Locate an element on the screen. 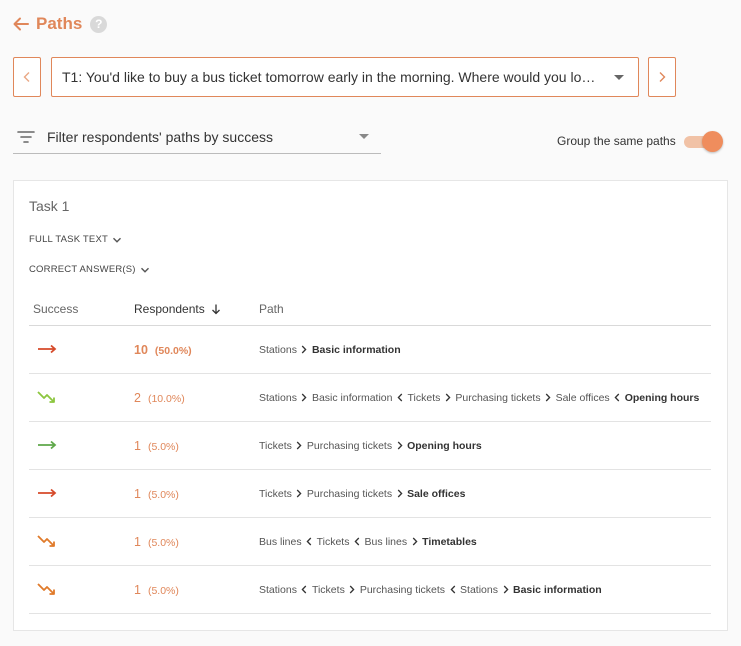 The width and height of the screenshot is (741, 646). respondents-cell: 2 (10.0%) is located at coordinates (159, 398).